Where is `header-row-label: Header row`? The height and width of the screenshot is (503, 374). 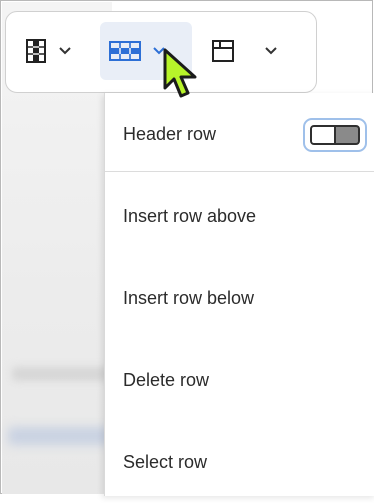 header-row-label: Header row is located at coordinates (170, 133).